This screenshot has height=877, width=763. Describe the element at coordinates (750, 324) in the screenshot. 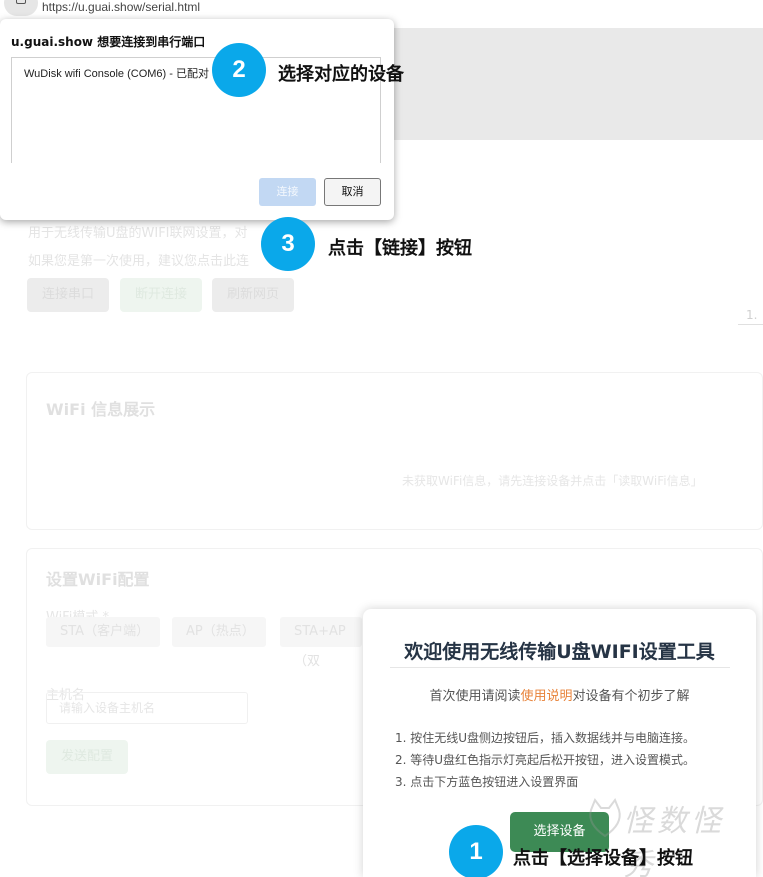

I see `bg-divider` at that location.